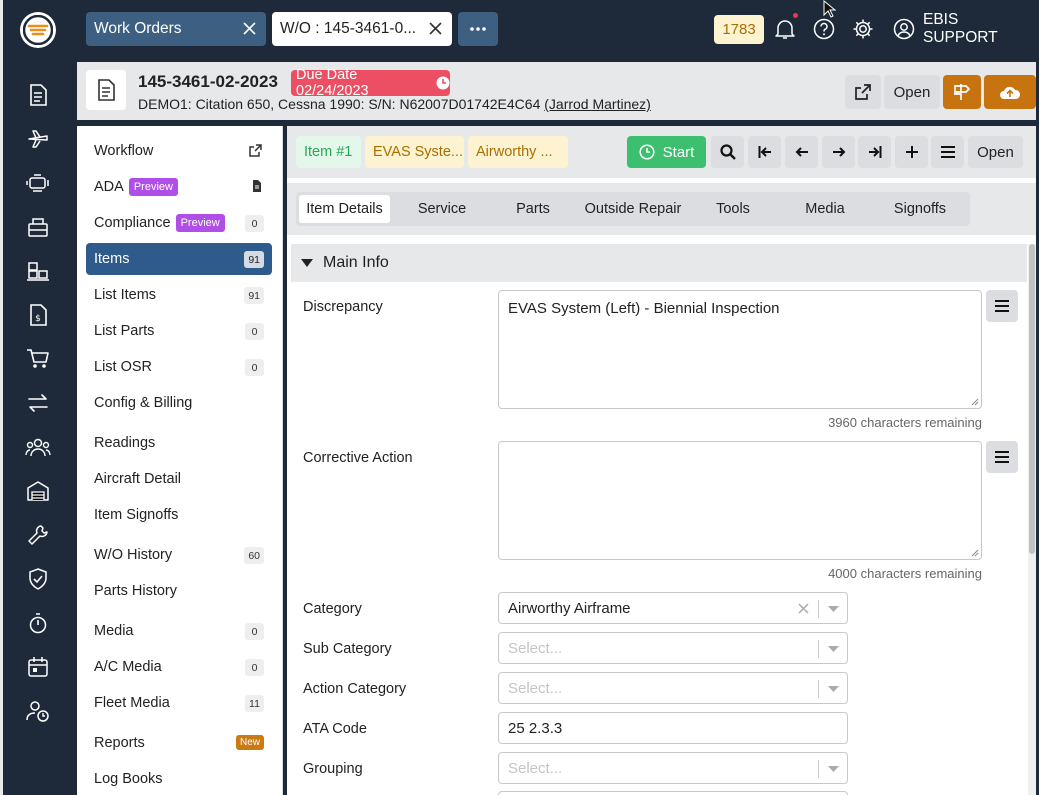  What do you see at coordinates (739, 29) in the screenshot?
I see `notification-count-badge: 1783` at bounding box center [739, 29].